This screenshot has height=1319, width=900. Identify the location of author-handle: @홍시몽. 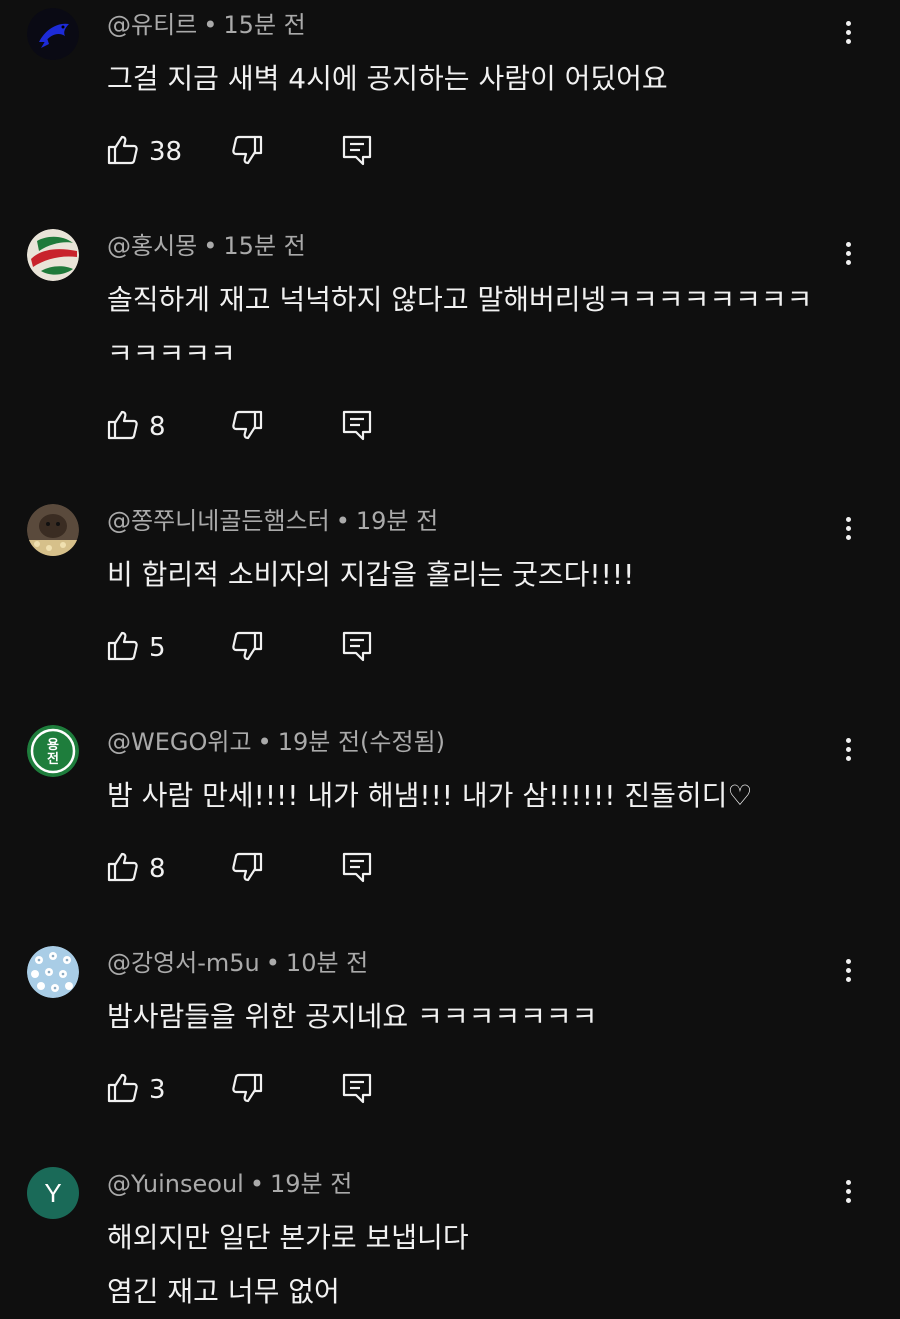
(152, 246).